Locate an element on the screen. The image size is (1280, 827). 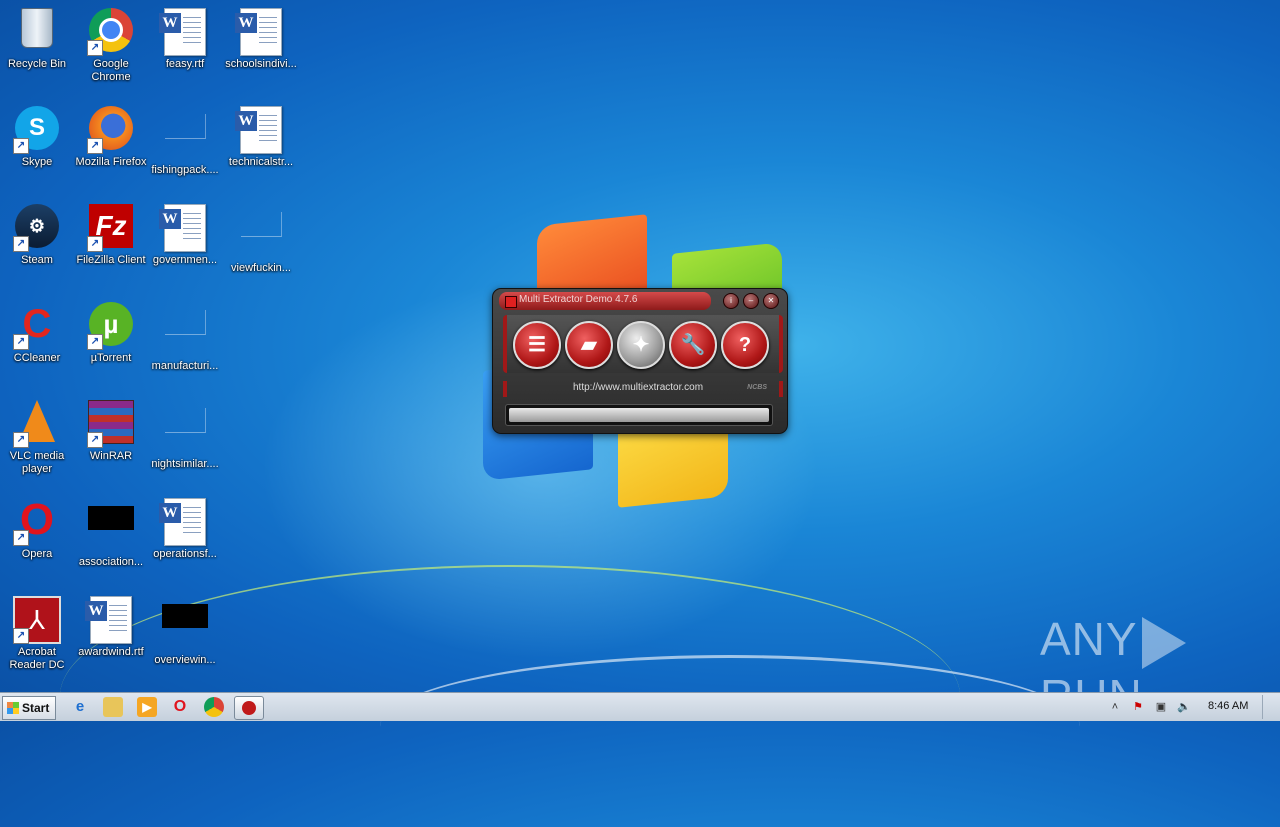
media-player-icon: ▶ is located at coordinates (147, 707).